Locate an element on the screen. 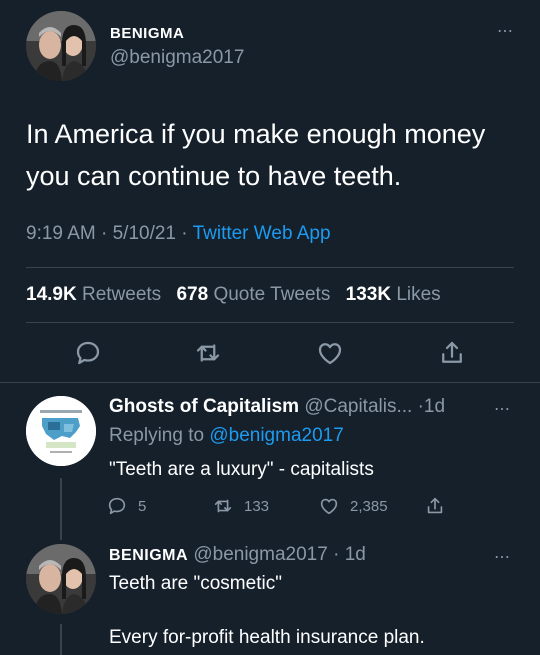  reply-button: 5 is located at coordinates (126, 506).